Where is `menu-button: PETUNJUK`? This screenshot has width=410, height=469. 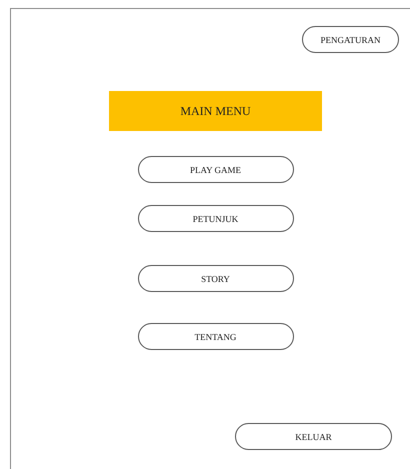 menu-button: PETUNJUK is located at coordinates (216, 218).